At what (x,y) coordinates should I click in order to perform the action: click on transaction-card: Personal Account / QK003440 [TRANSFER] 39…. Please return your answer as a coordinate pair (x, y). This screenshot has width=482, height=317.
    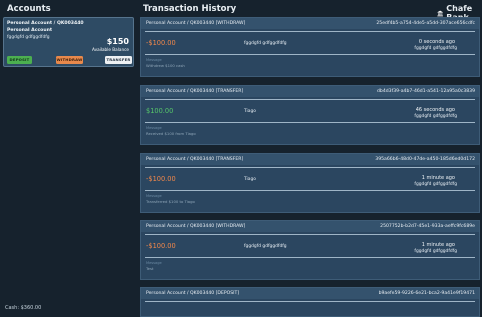
    Looking at the image, I should click on (310, 183).